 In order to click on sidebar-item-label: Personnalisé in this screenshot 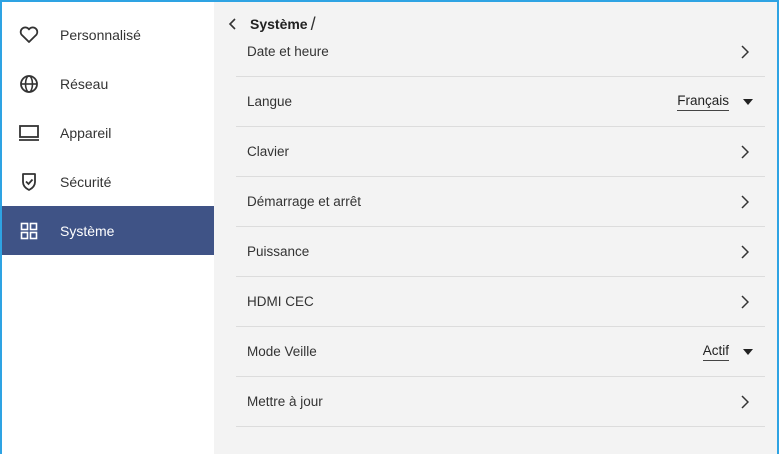, I will do `click(100, 34)`.